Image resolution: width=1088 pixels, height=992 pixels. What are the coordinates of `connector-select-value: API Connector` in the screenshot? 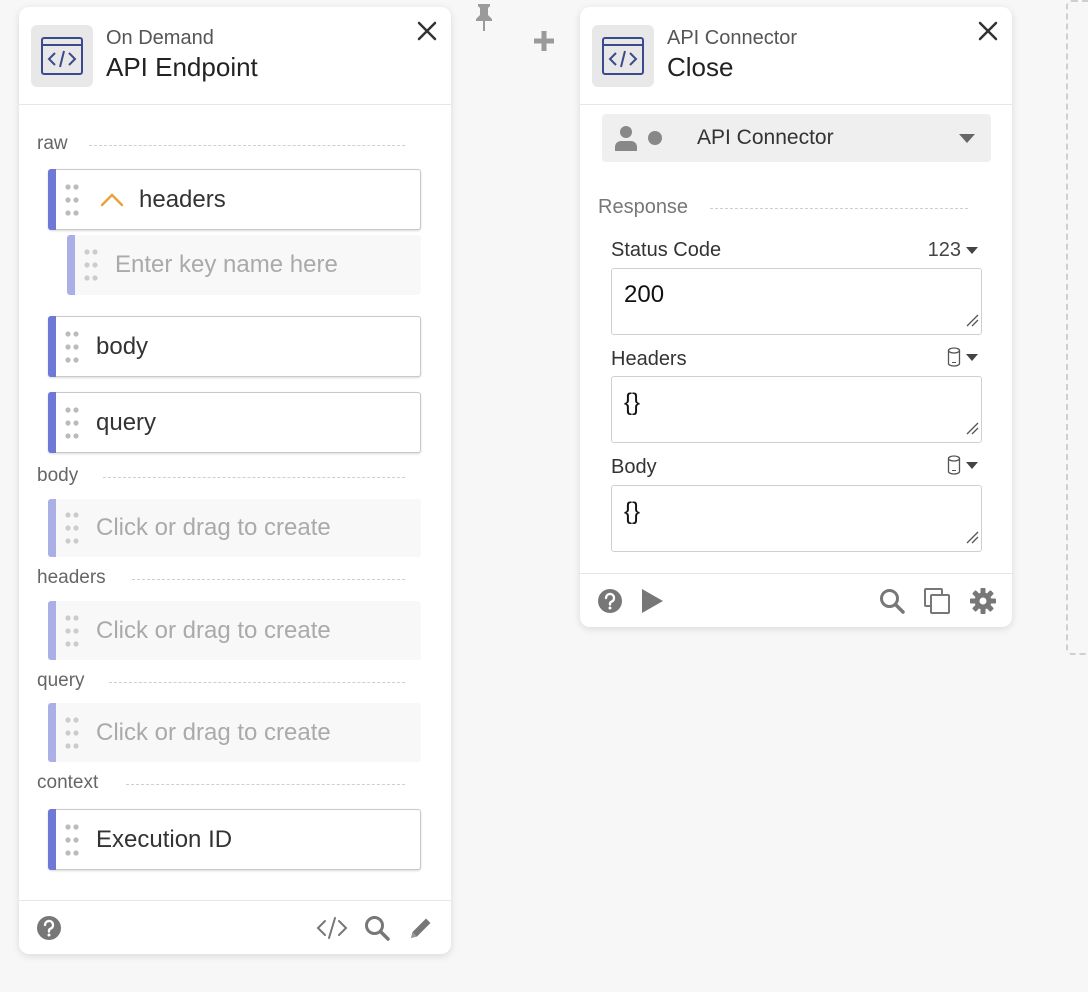 It's located at (765, 137).